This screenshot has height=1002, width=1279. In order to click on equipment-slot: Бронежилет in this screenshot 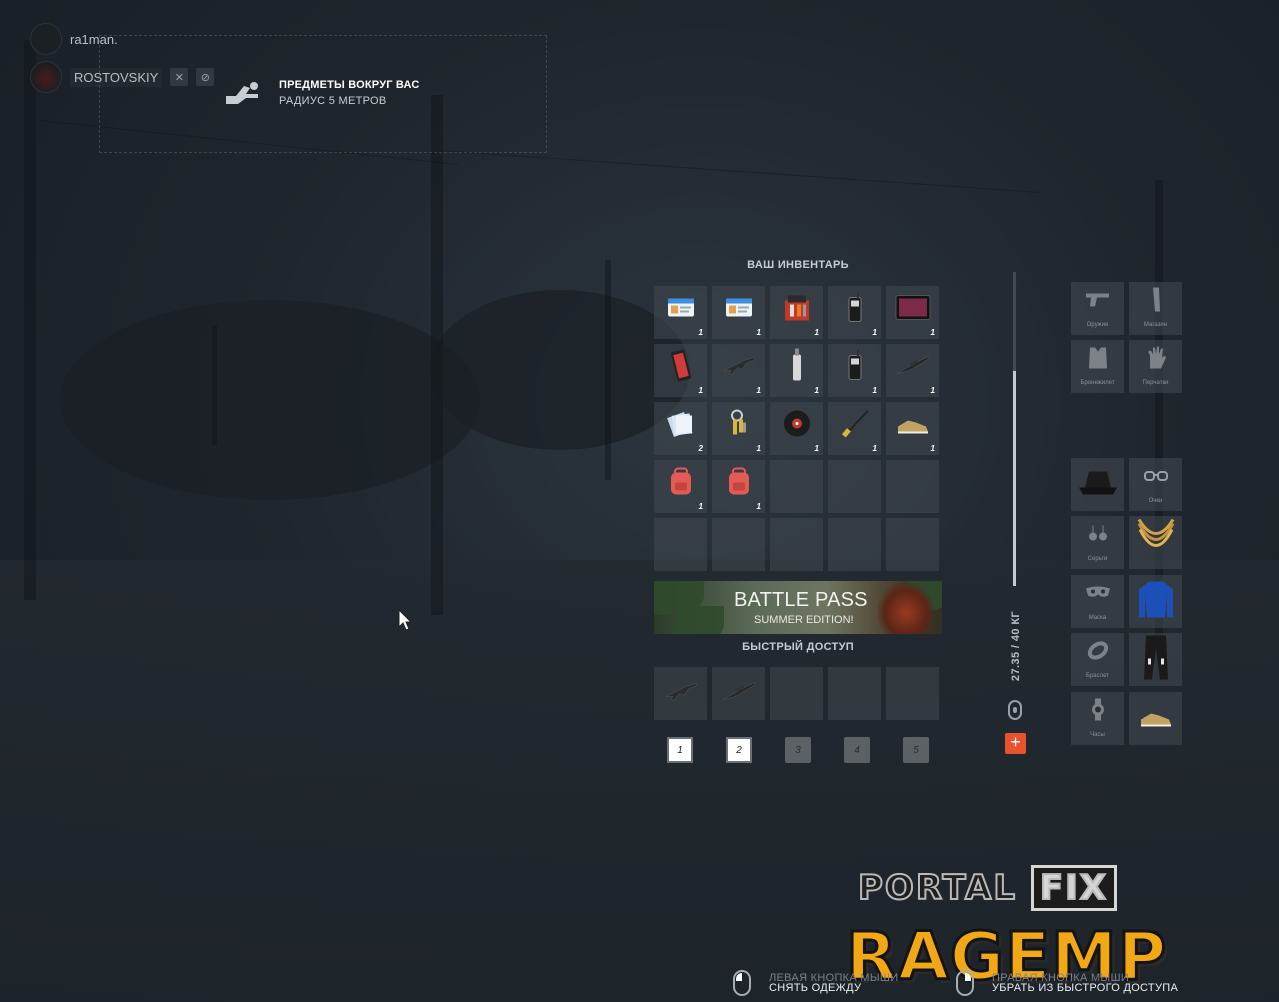, I will do `click(1097, 366)`.